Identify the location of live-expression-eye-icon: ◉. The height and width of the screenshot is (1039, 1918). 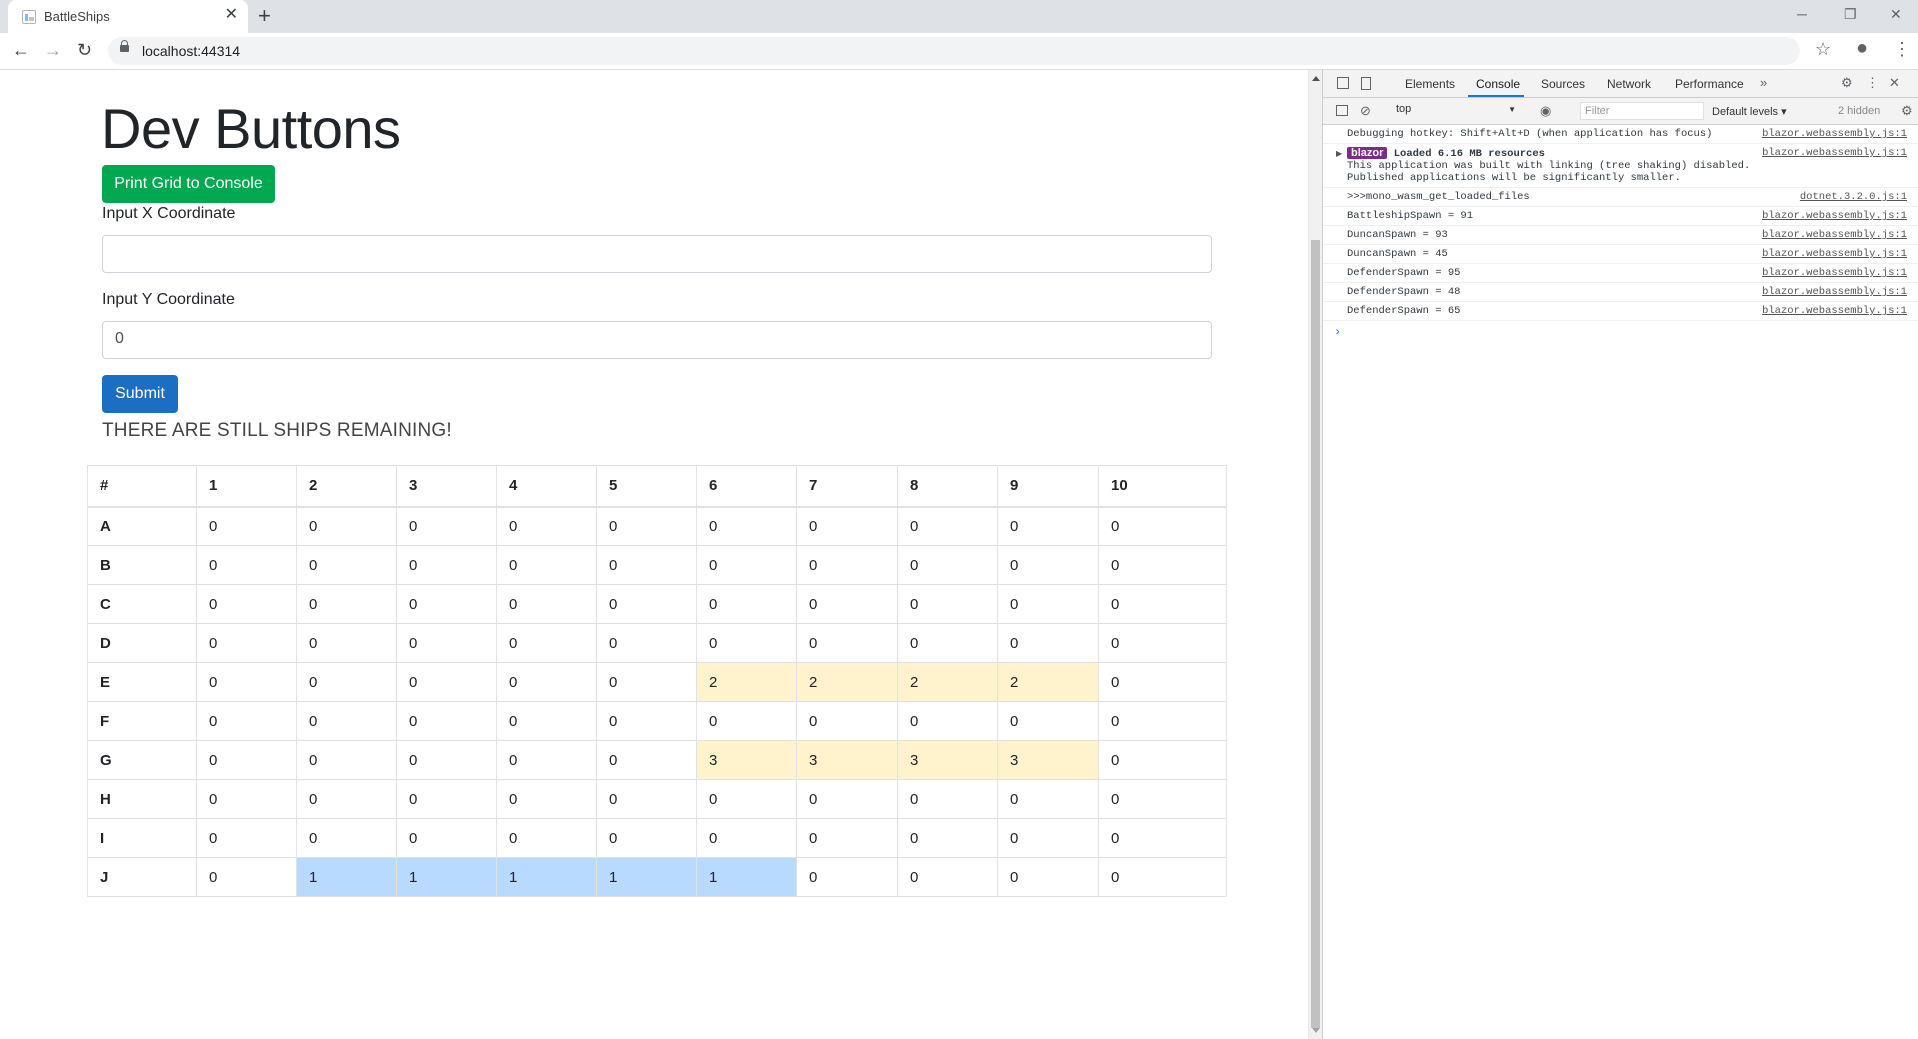
(1545, 111).